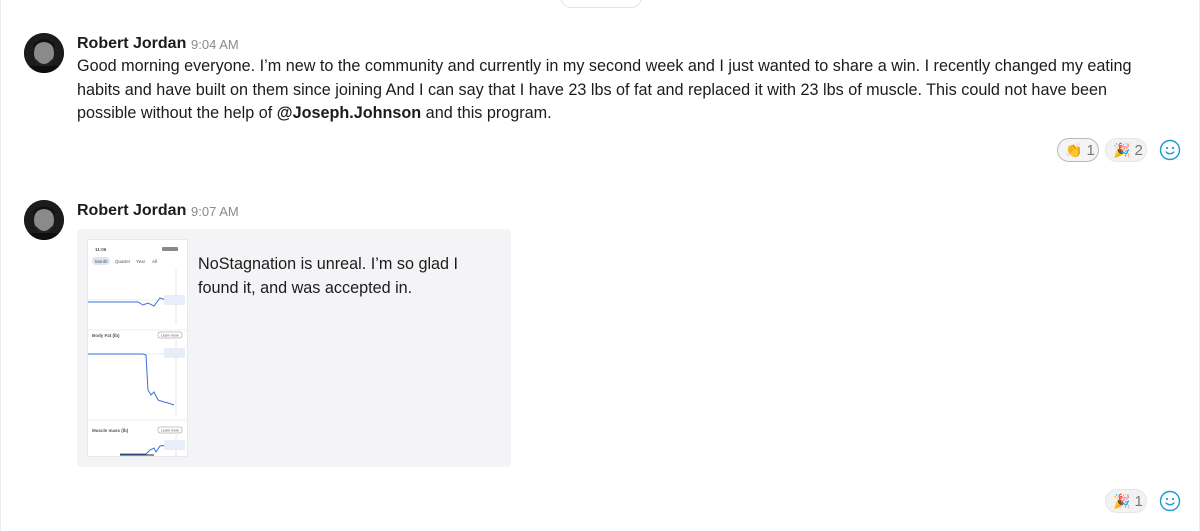 The width and height of the screenshot is (1200, 531). Describe the element at coordinates (170, 336) in the screenshot. I see `learn-more-1: Learn more` at that location.